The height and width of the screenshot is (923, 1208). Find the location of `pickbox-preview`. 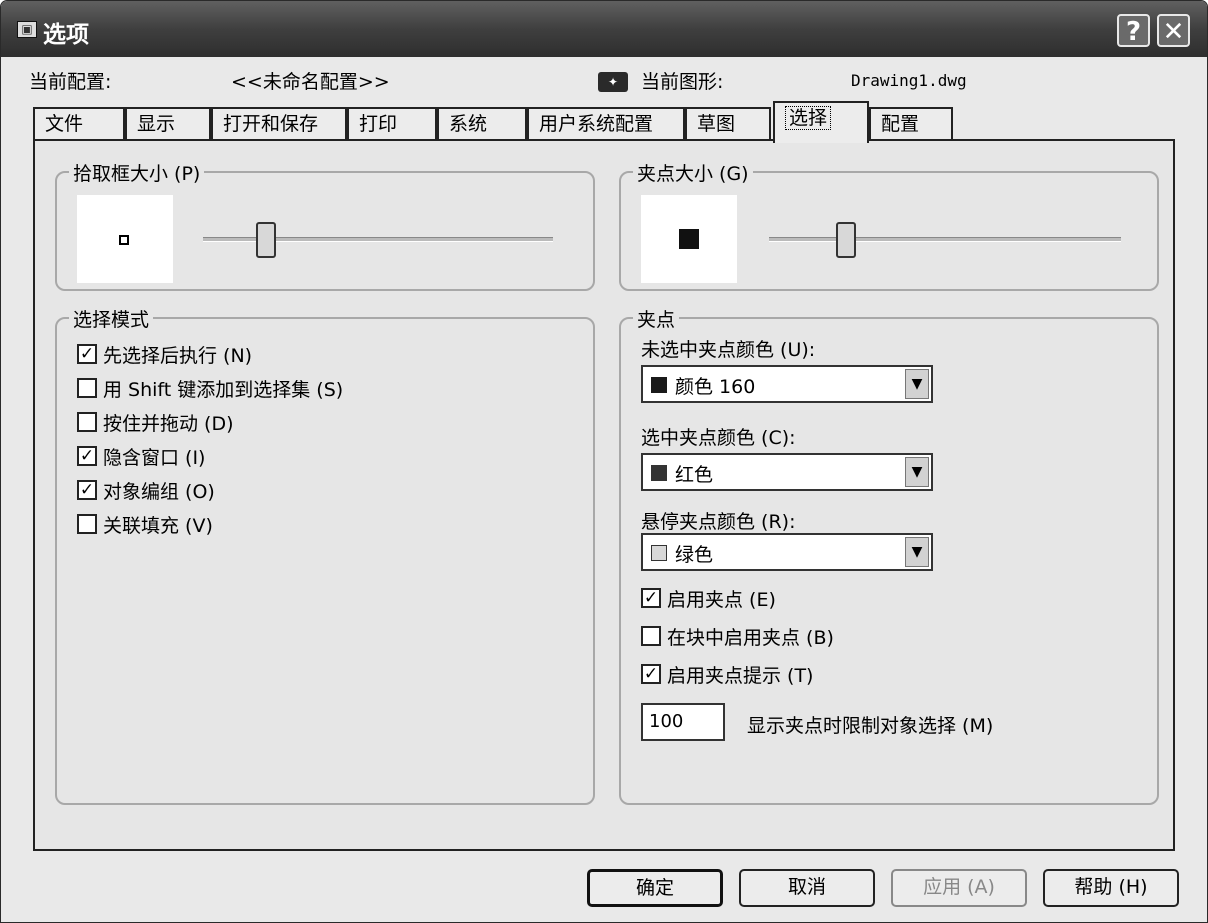

pickbox-preview is located at coordinates (125, 239).